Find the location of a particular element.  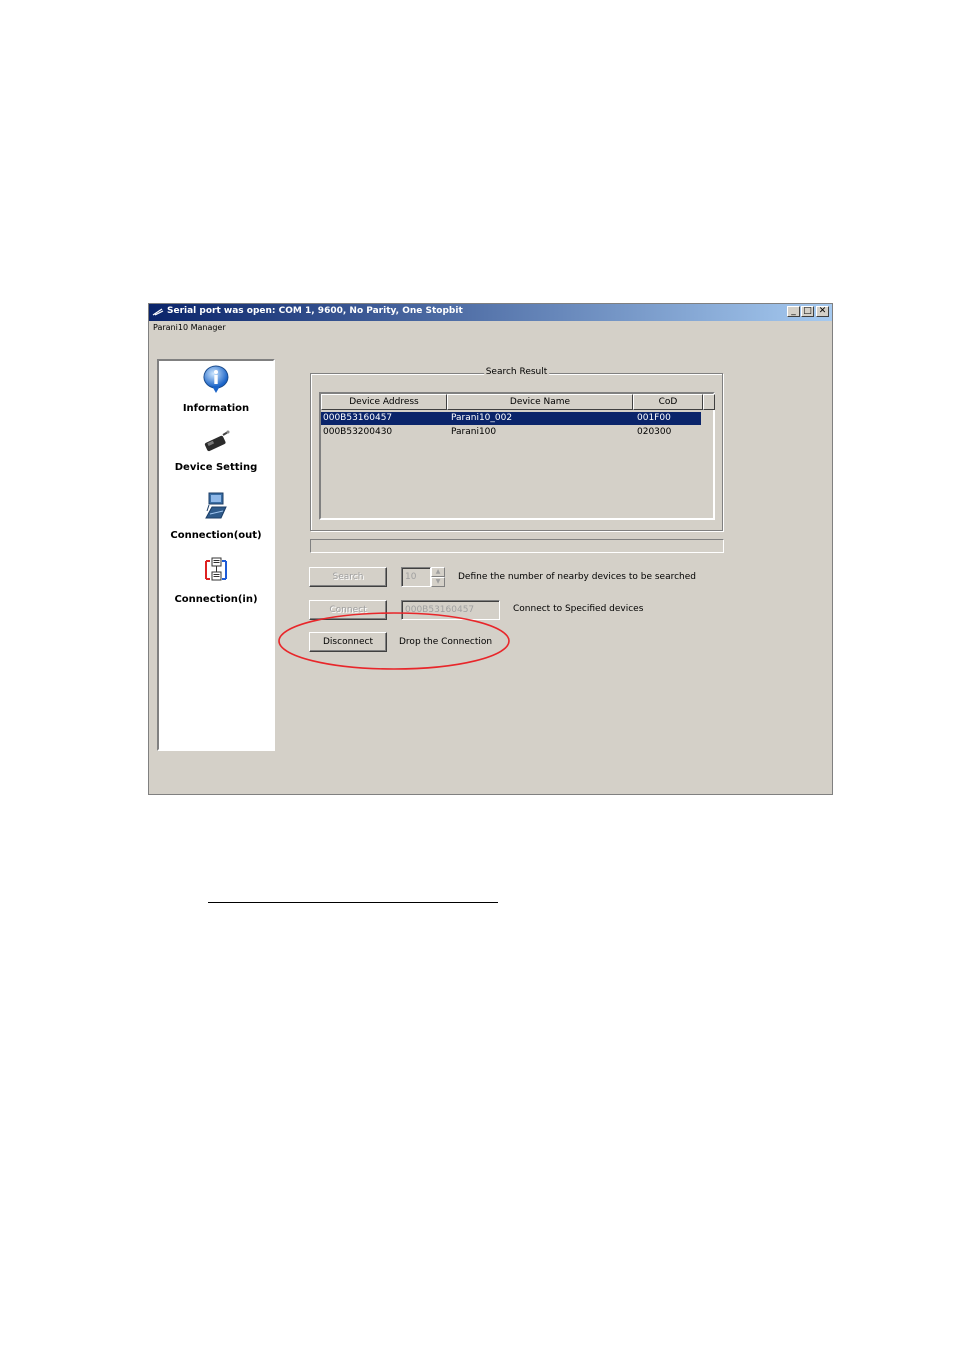

cell-device-name: Parani10_002 is located at coordinates (482, 418).